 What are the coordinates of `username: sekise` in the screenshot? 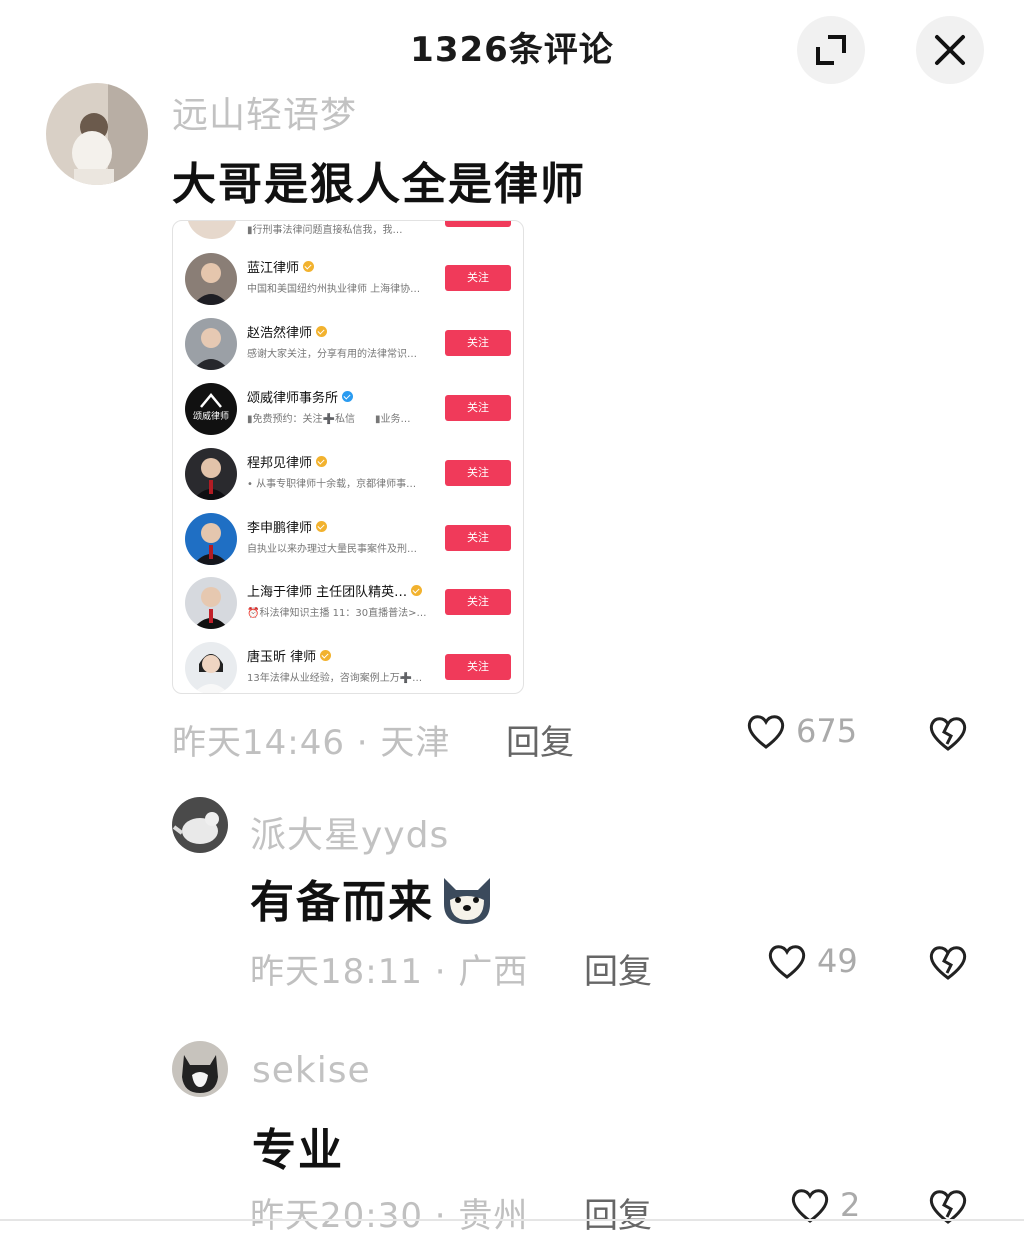 It's located at (311, 1070).